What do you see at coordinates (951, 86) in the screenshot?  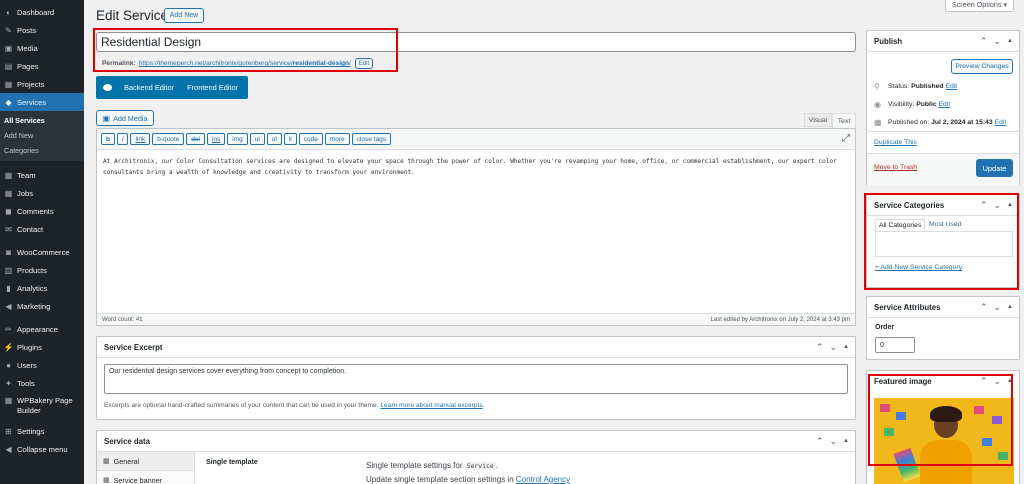 I see `status-edit-link: Edit` at bounding box center [951, 86].